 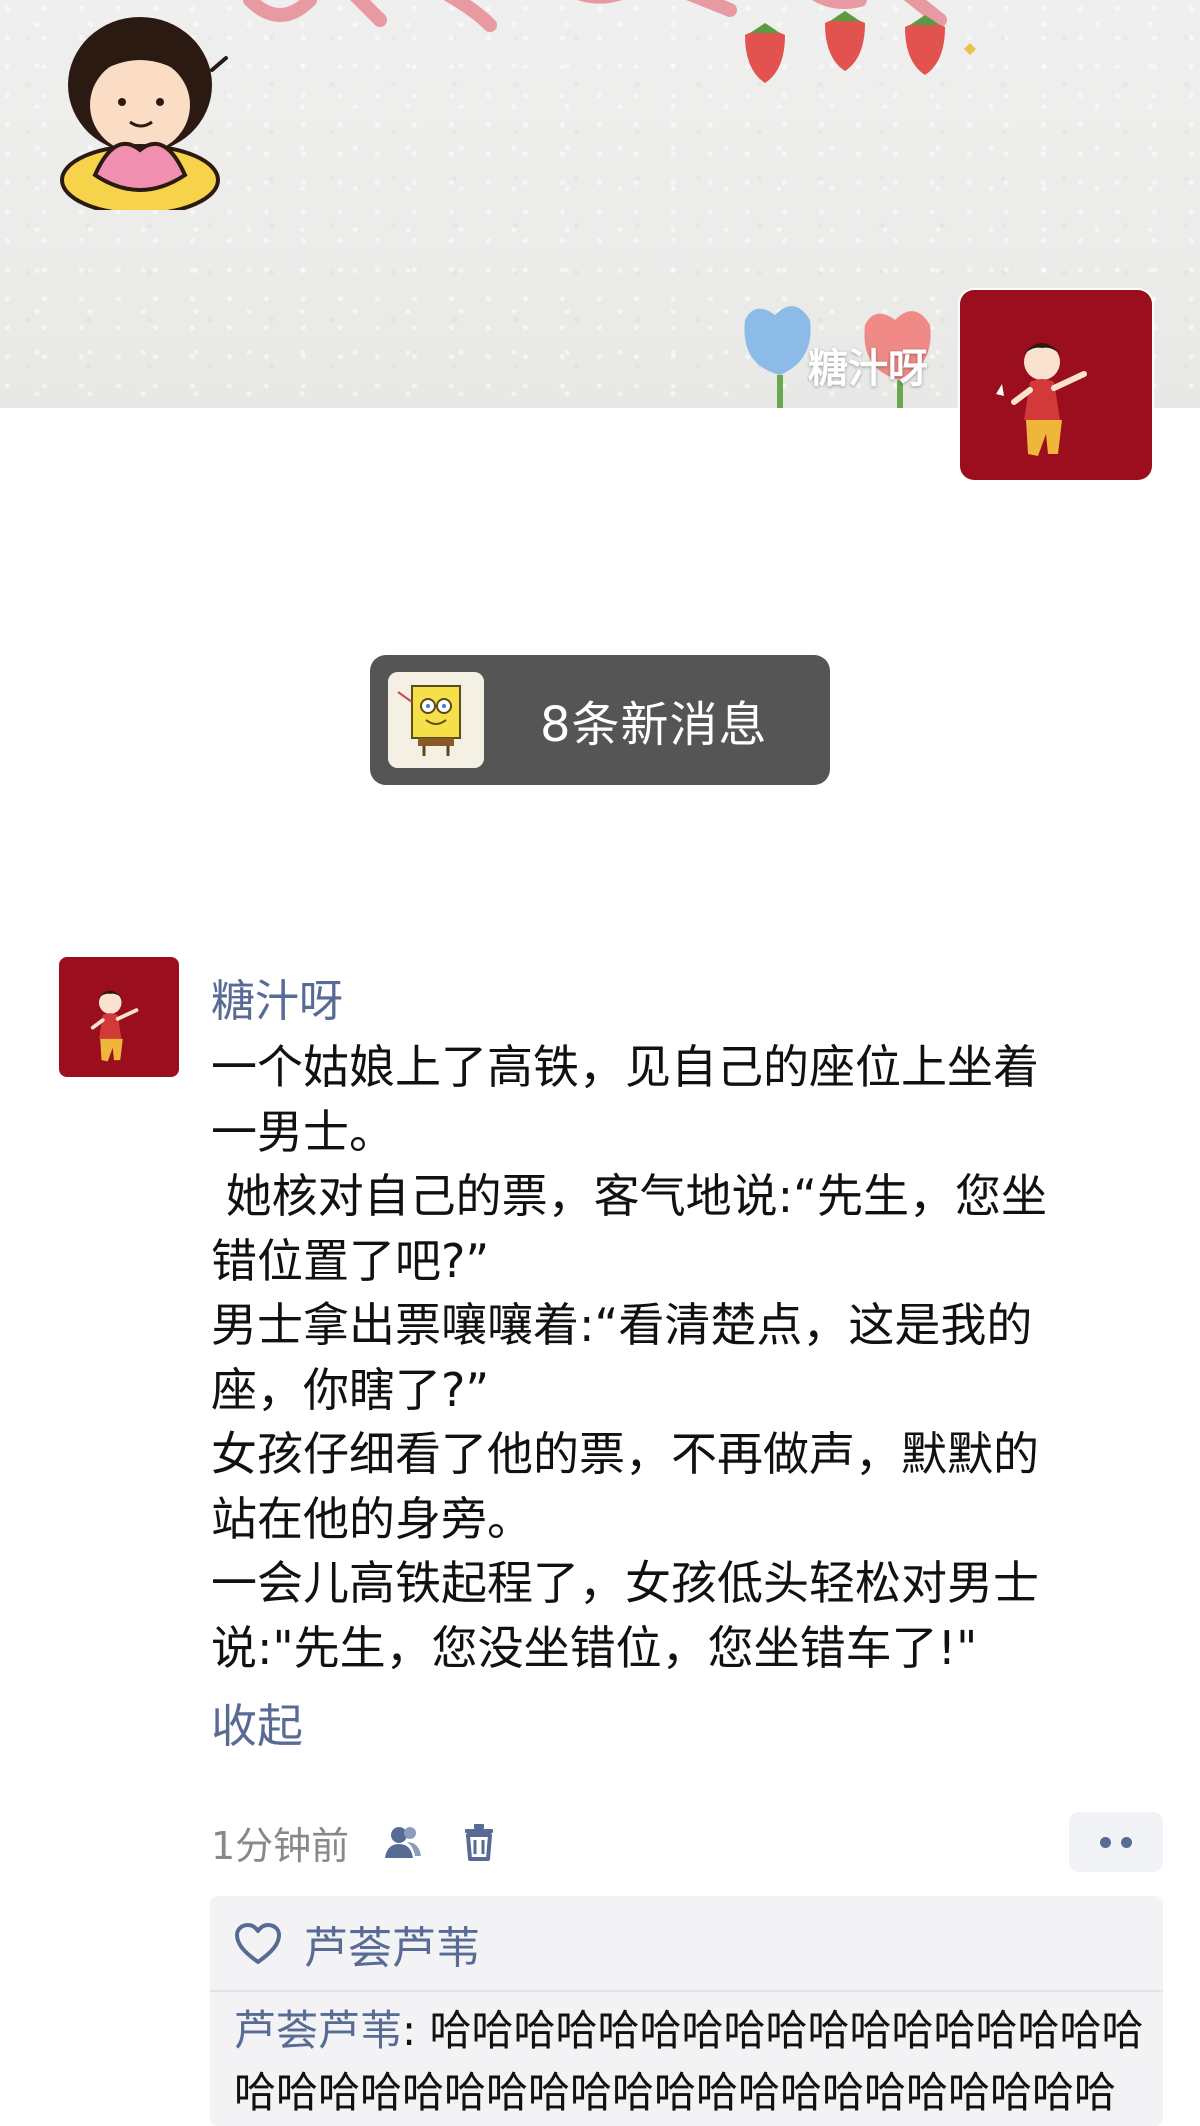 What do you see at coordinates (144, 113) in the screenshot?
I see `girl-sticker-image` at bounding box center [144, 113].